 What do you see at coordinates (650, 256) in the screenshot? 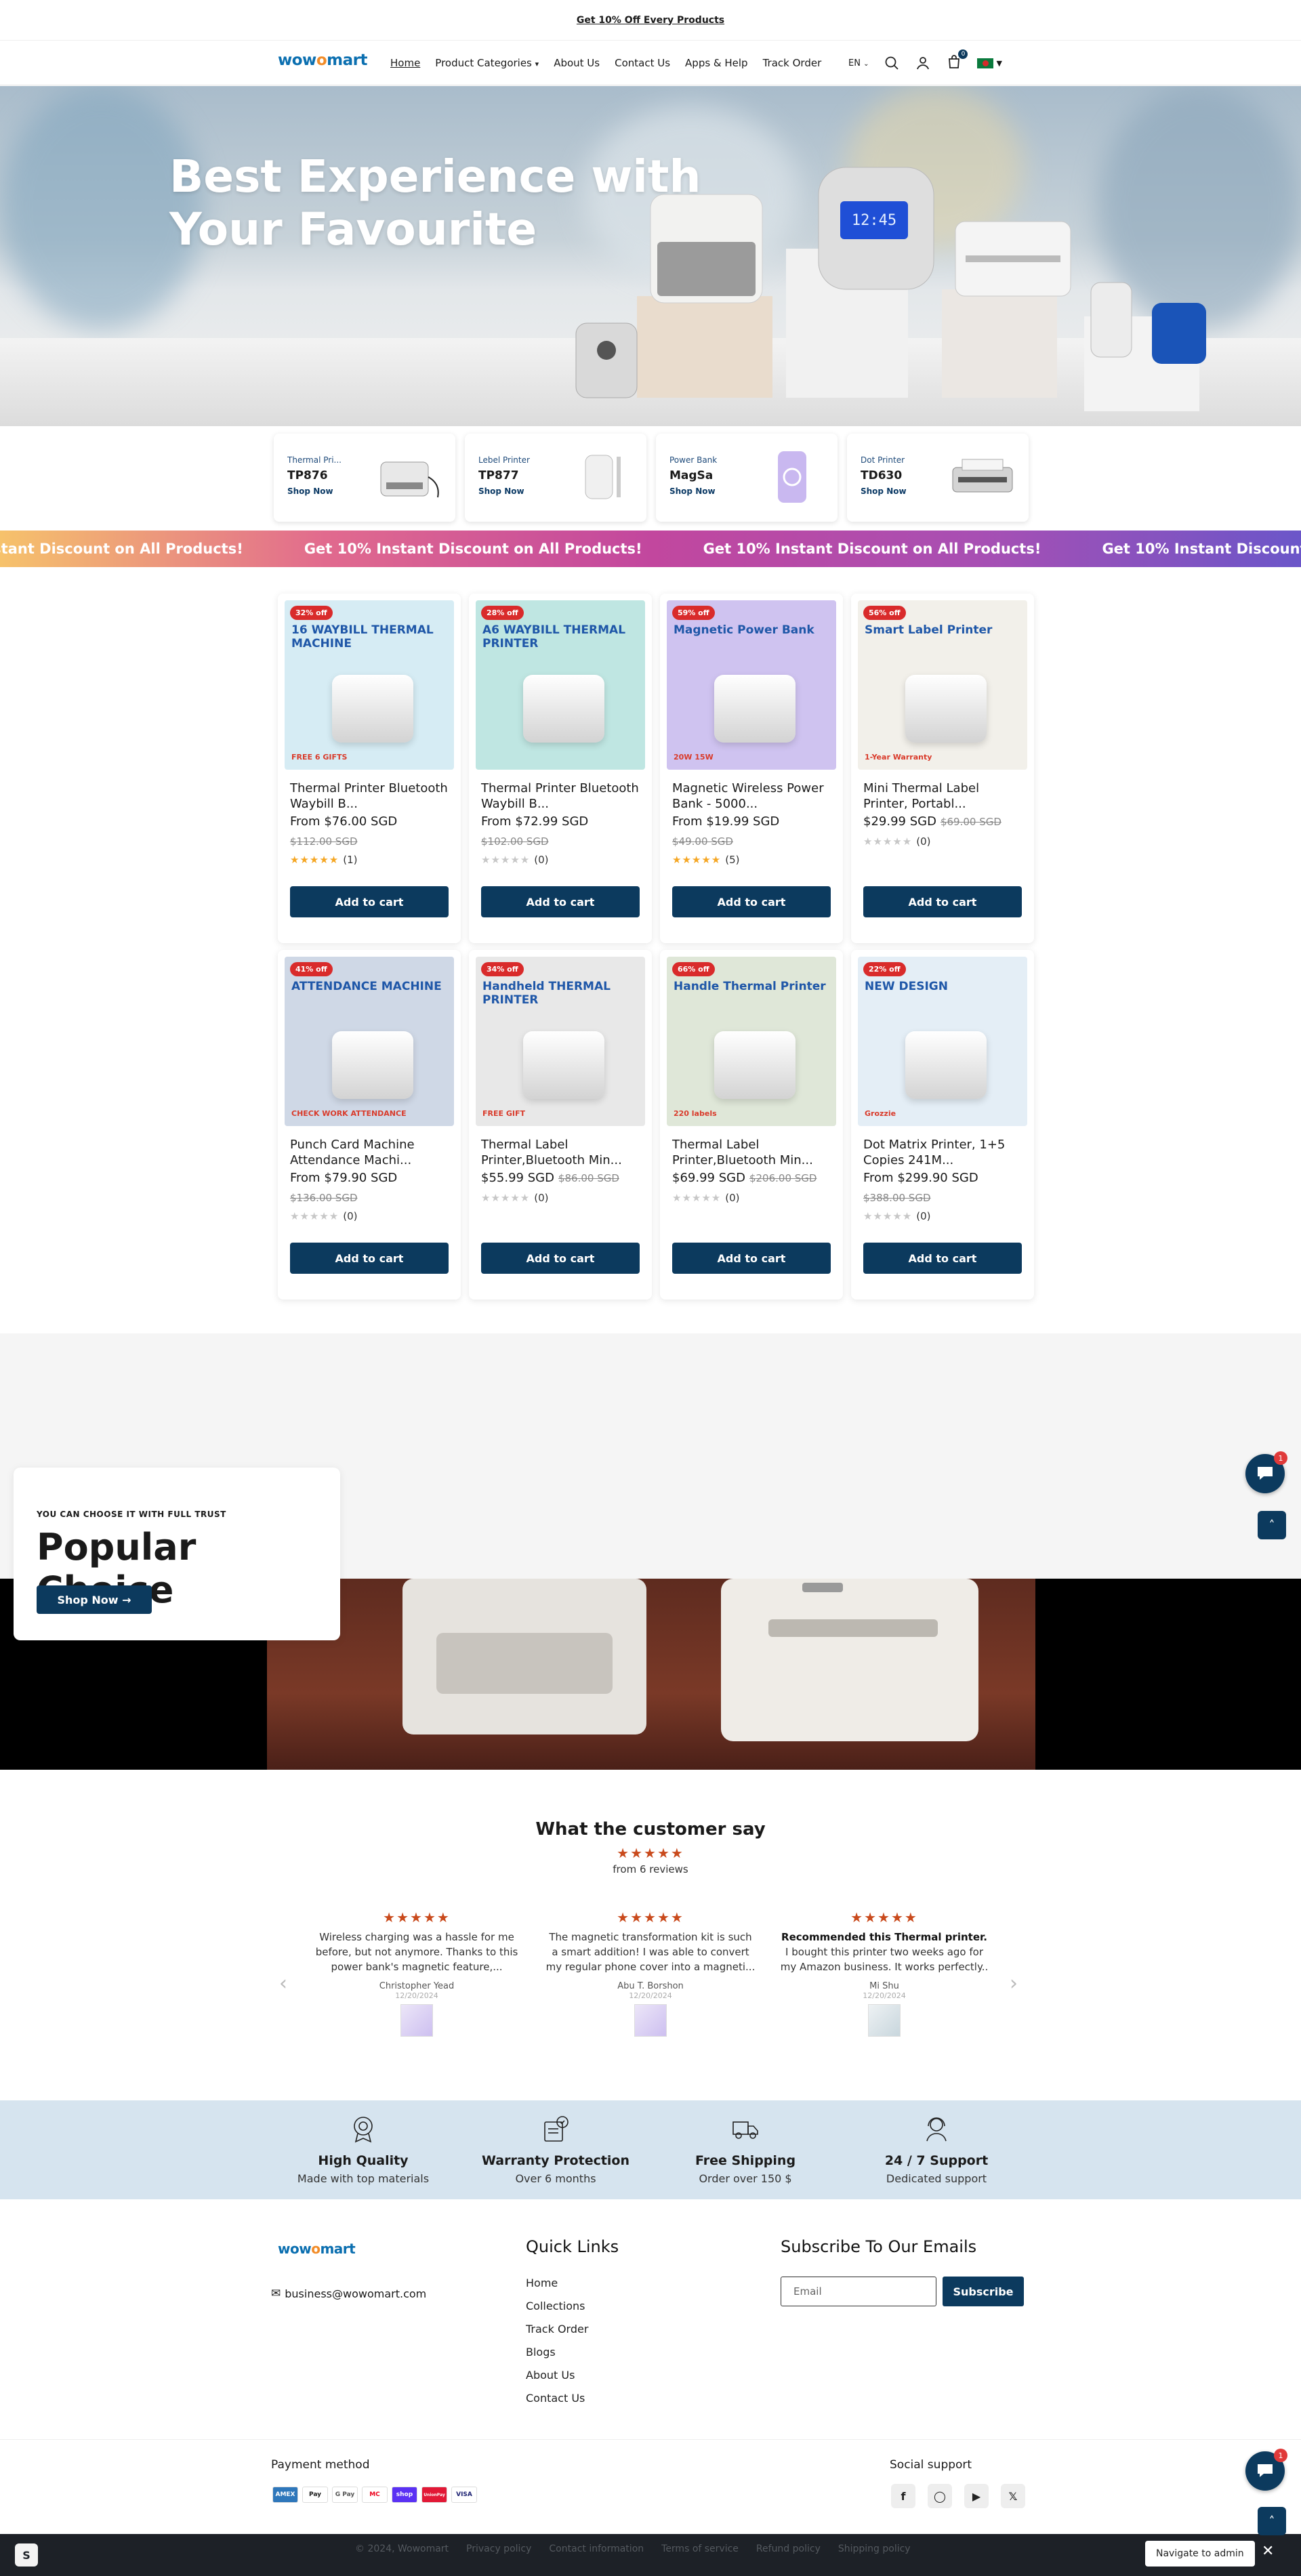
I see `hero-banner: Best Experience with Your Favourite 12:45` at bounding box center [650, 256].